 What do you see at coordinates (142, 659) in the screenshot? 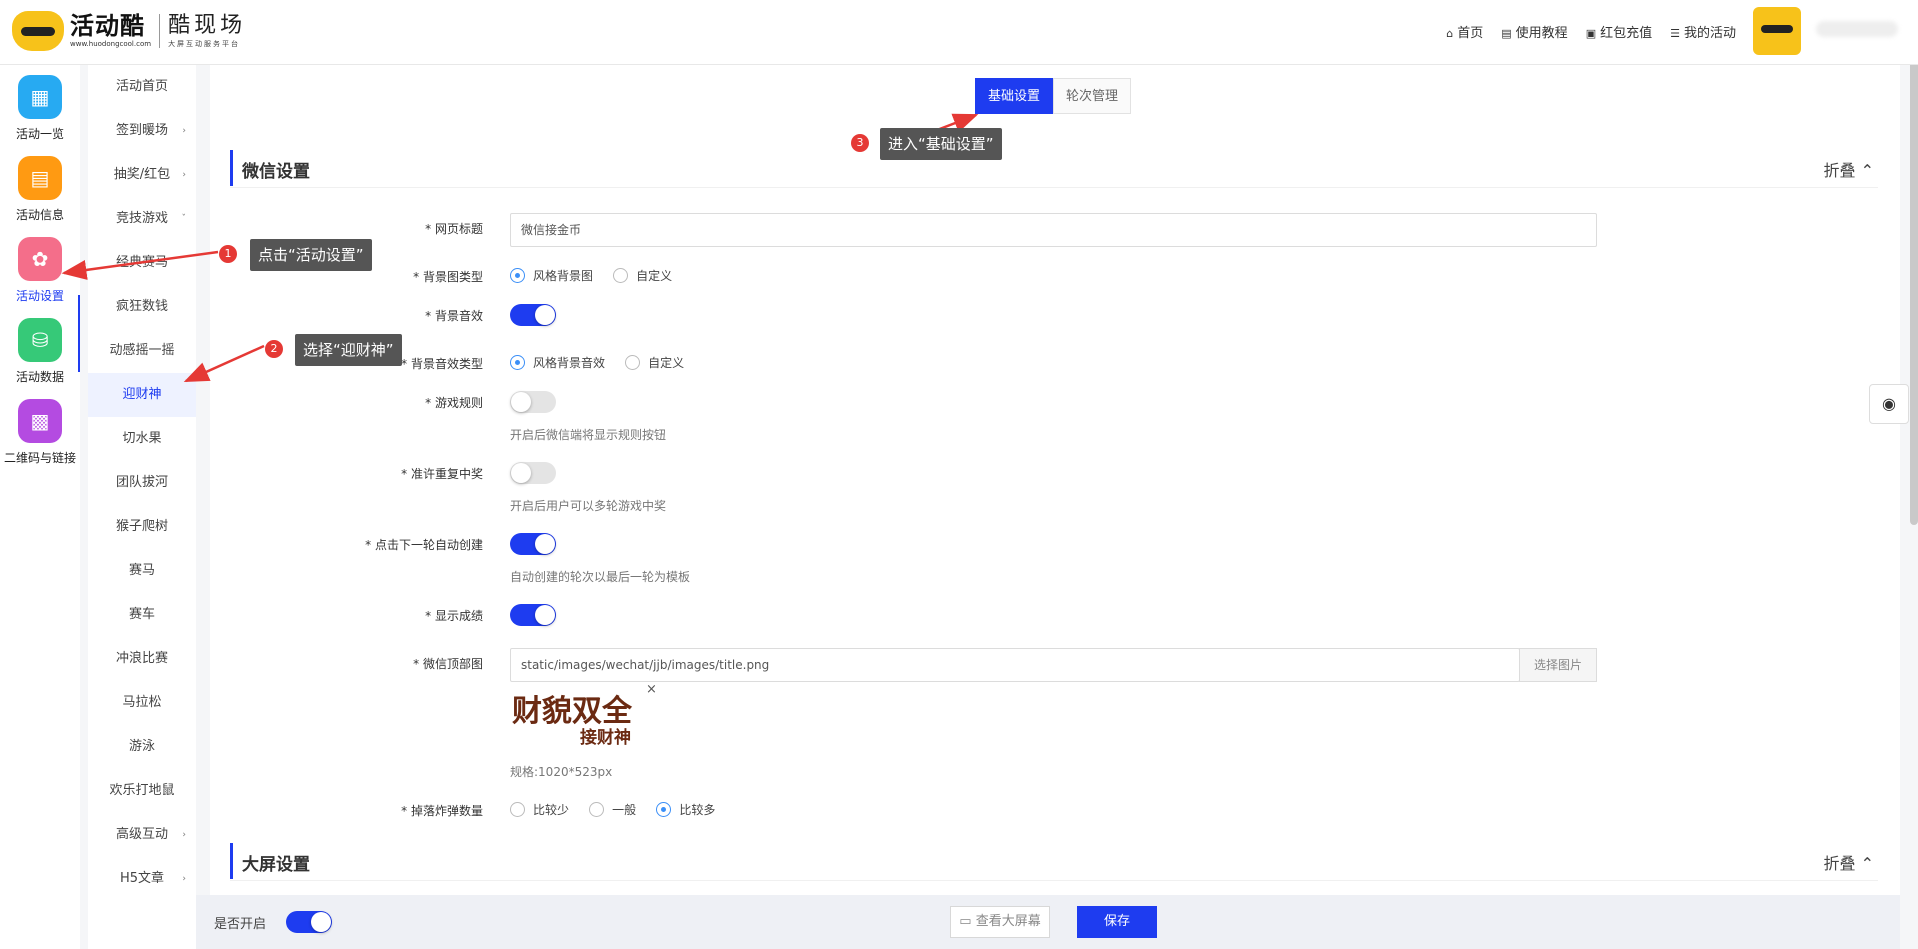
I see `submenu-item-surf: 冲浪比赛` at bounding box center [142, 659].